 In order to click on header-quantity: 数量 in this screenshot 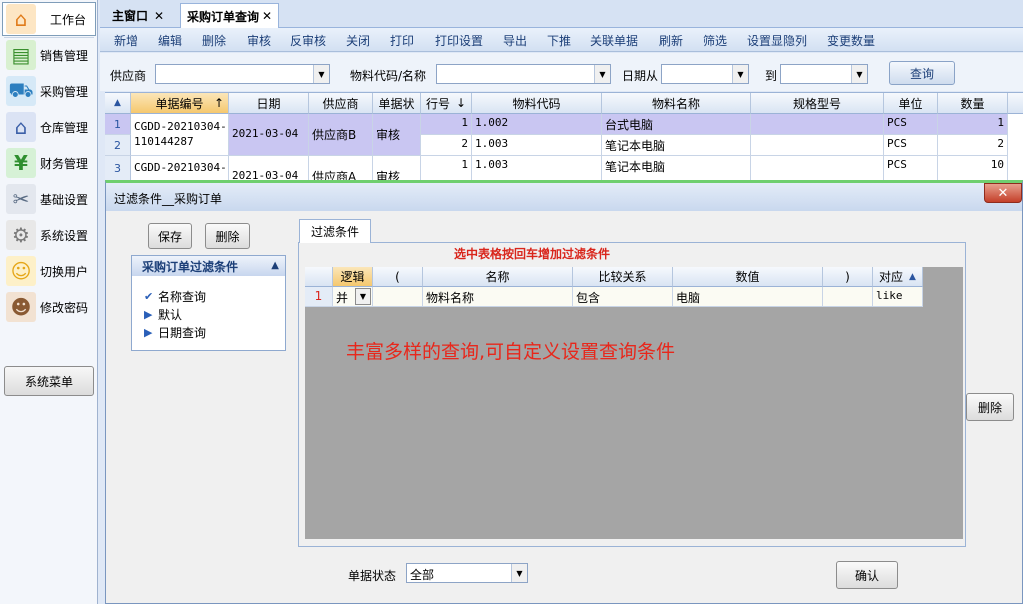, I will do `click(973, 103)`.